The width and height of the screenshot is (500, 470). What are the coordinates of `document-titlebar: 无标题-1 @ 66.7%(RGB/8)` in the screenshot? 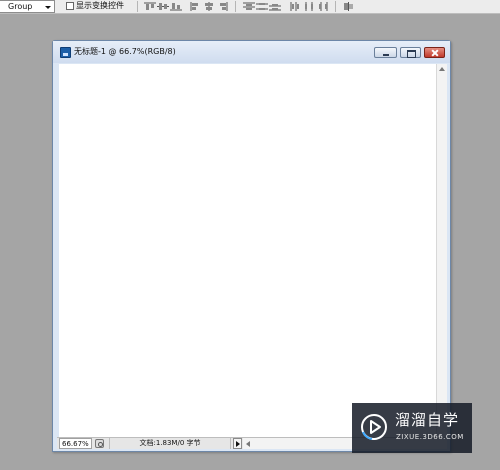 It's located at (251, 52).